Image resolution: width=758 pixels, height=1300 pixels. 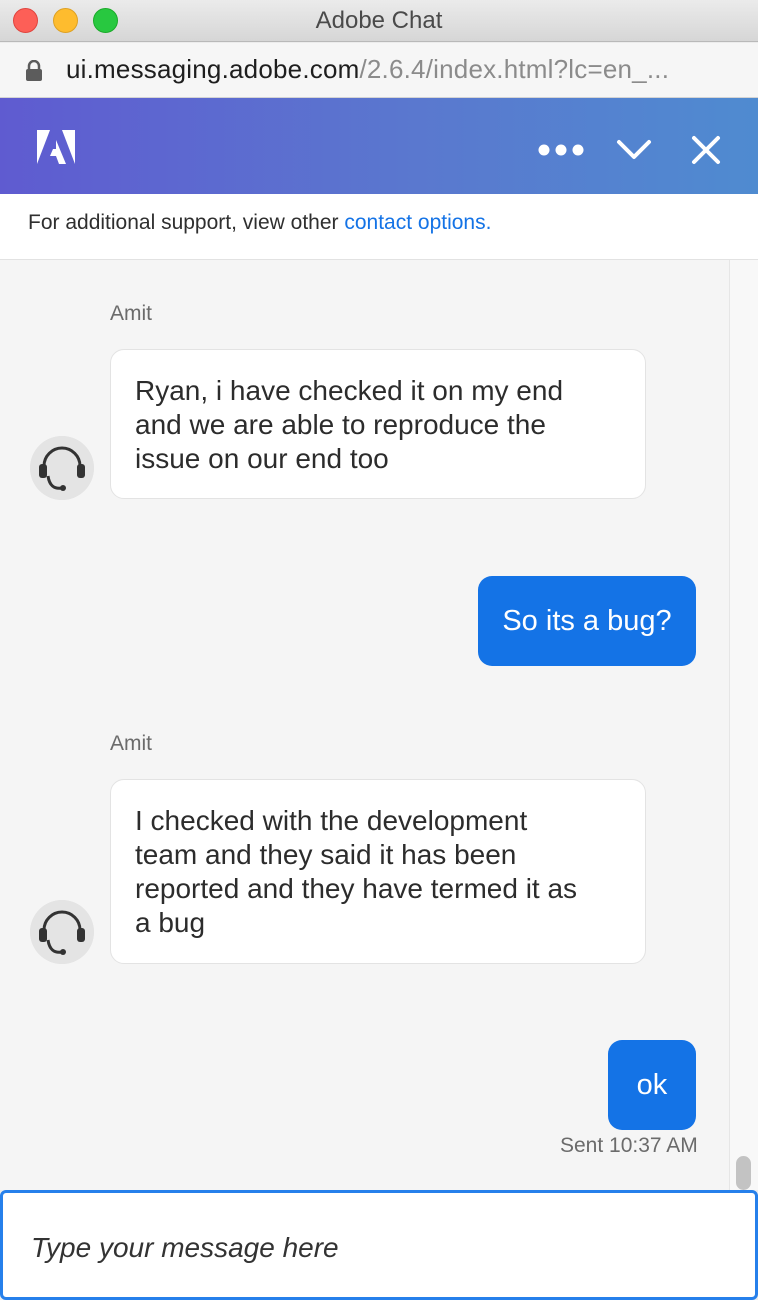 I want to click on scrollbar-track, so click(x=743, y=725).